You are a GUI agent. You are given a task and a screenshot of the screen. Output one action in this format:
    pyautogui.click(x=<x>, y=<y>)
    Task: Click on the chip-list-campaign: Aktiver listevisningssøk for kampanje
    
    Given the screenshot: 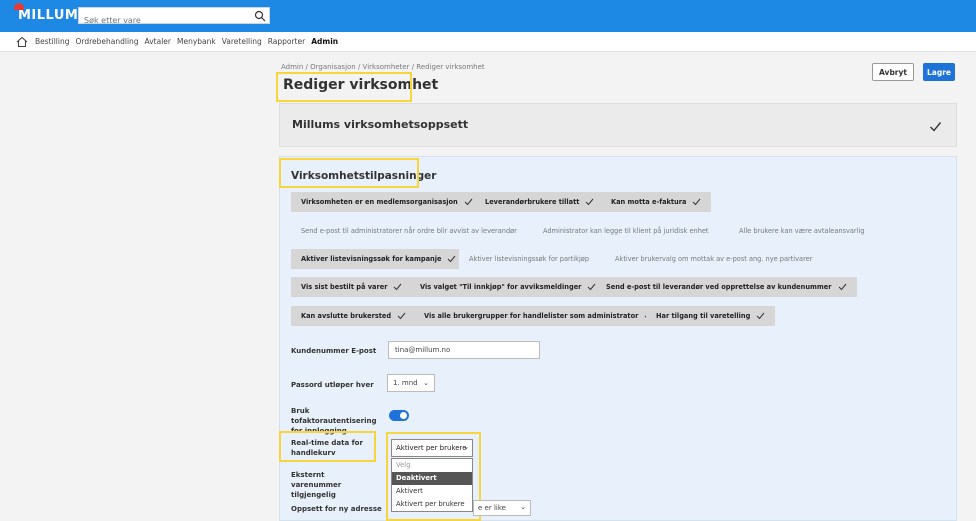 What is the action you would take?
    pyautogui.click(x=379, y=259)
    